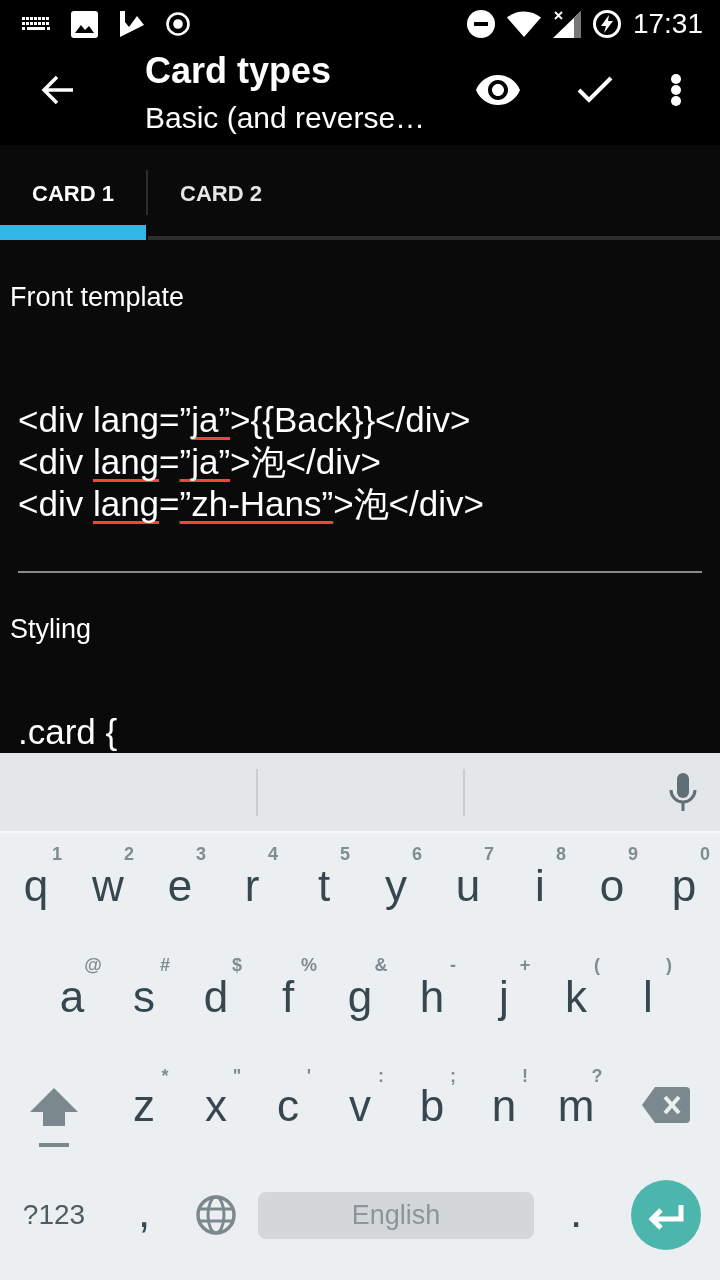  What do you see at coordinates (98, 297) in the screenshot?
I see `section-label: Front template` at bounding box center [98, 297].